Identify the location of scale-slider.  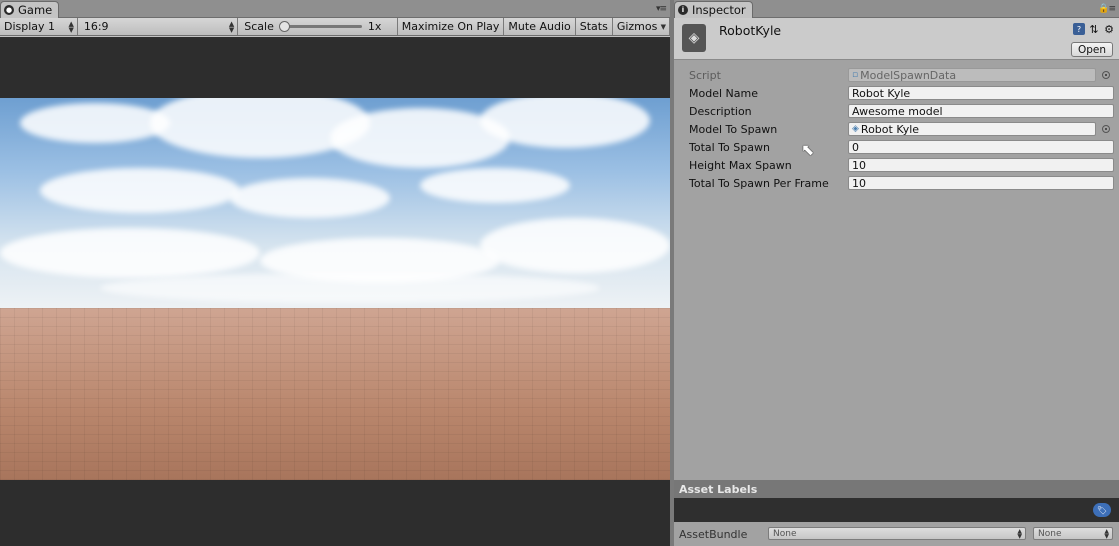
(320, 26).